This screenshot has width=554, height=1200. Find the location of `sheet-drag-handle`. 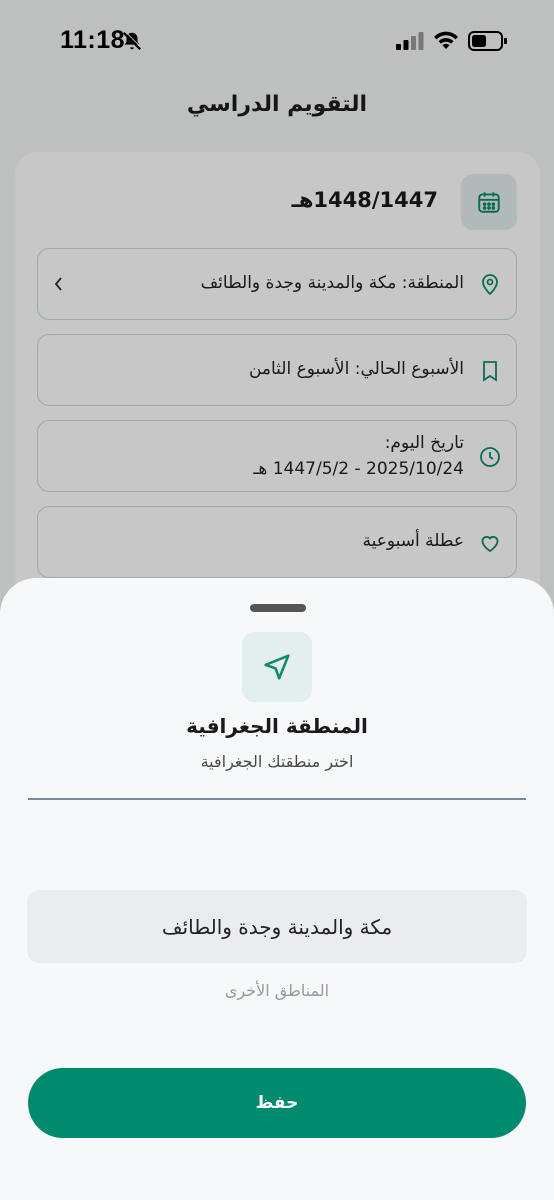

sheet-drag-handle is located at coordinates (278, 608).